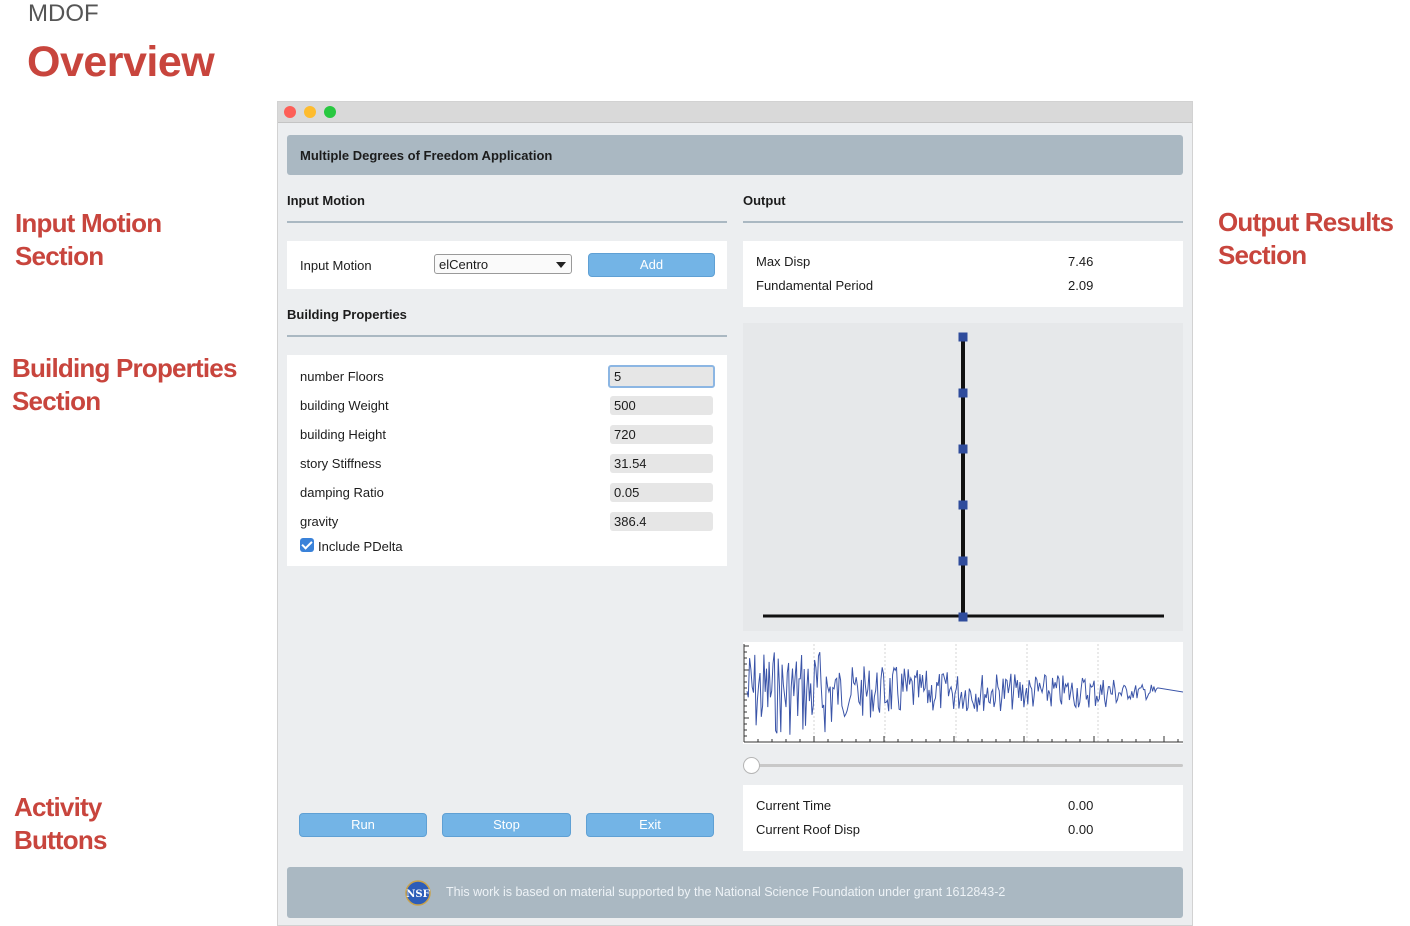  What do you see at coordinates (88, 223) in the screenshot?
I see `annotation-line: Input Motion` at bounding box center [88, 223].